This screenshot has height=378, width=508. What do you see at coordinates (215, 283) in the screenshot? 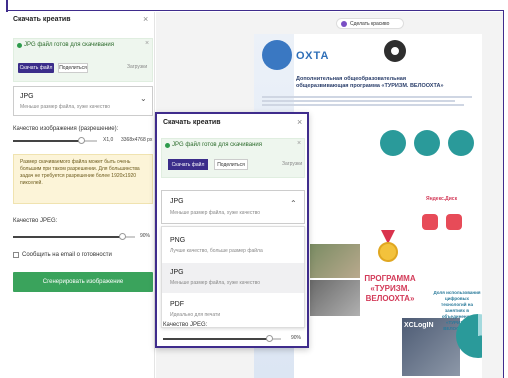
I see `option-subtitle: Меньше размер файла, хуже качество` at bounding box center [215, 283].